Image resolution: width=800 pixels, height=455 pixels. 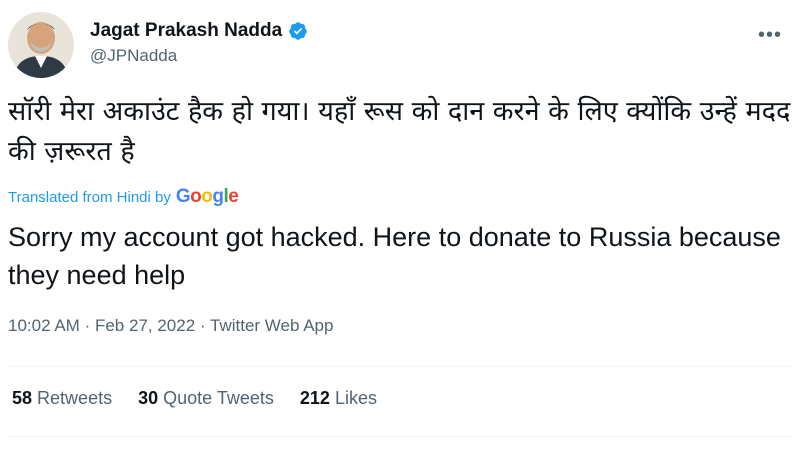 What do you see at coordinates (314, 398) in the screenshot?
I see `likes-count: 212` at bounding box center [314, 398].